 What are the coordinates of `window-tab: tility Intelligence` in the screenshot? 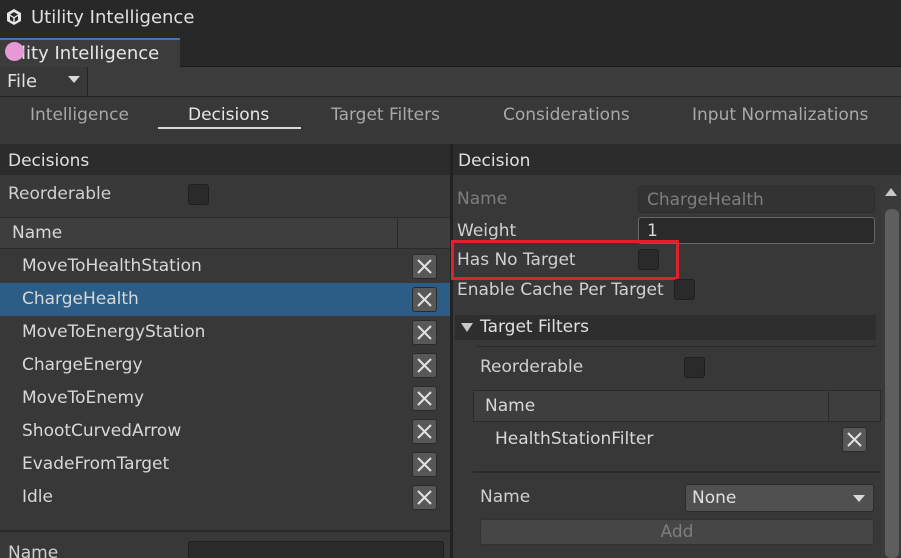 It's located at (90, 52).